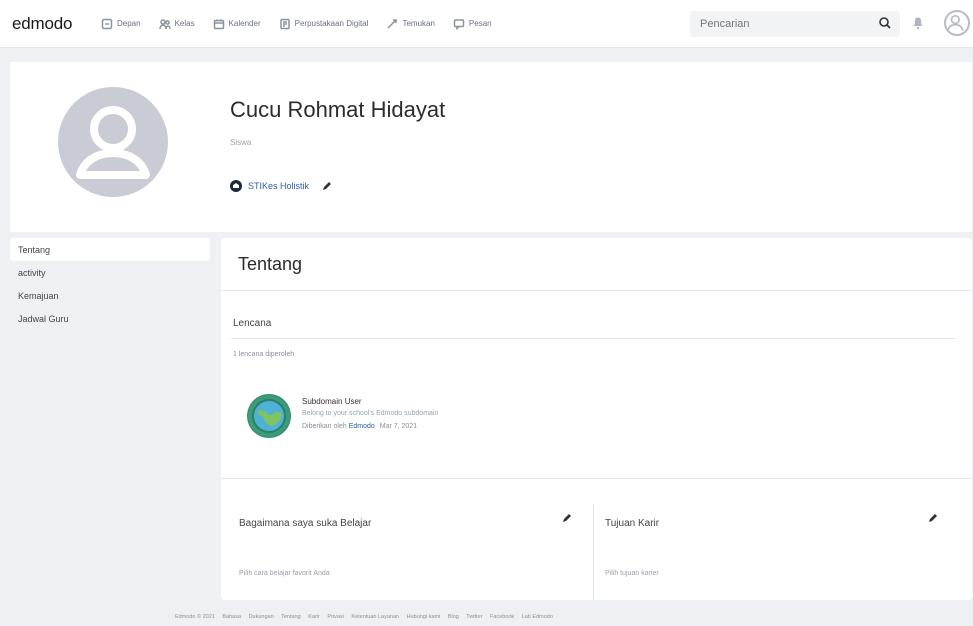  Describe the element at coordinates (338, 109) in the screenshot. I see `profile-name: Cucu Rohmat Hidayat` at that location.